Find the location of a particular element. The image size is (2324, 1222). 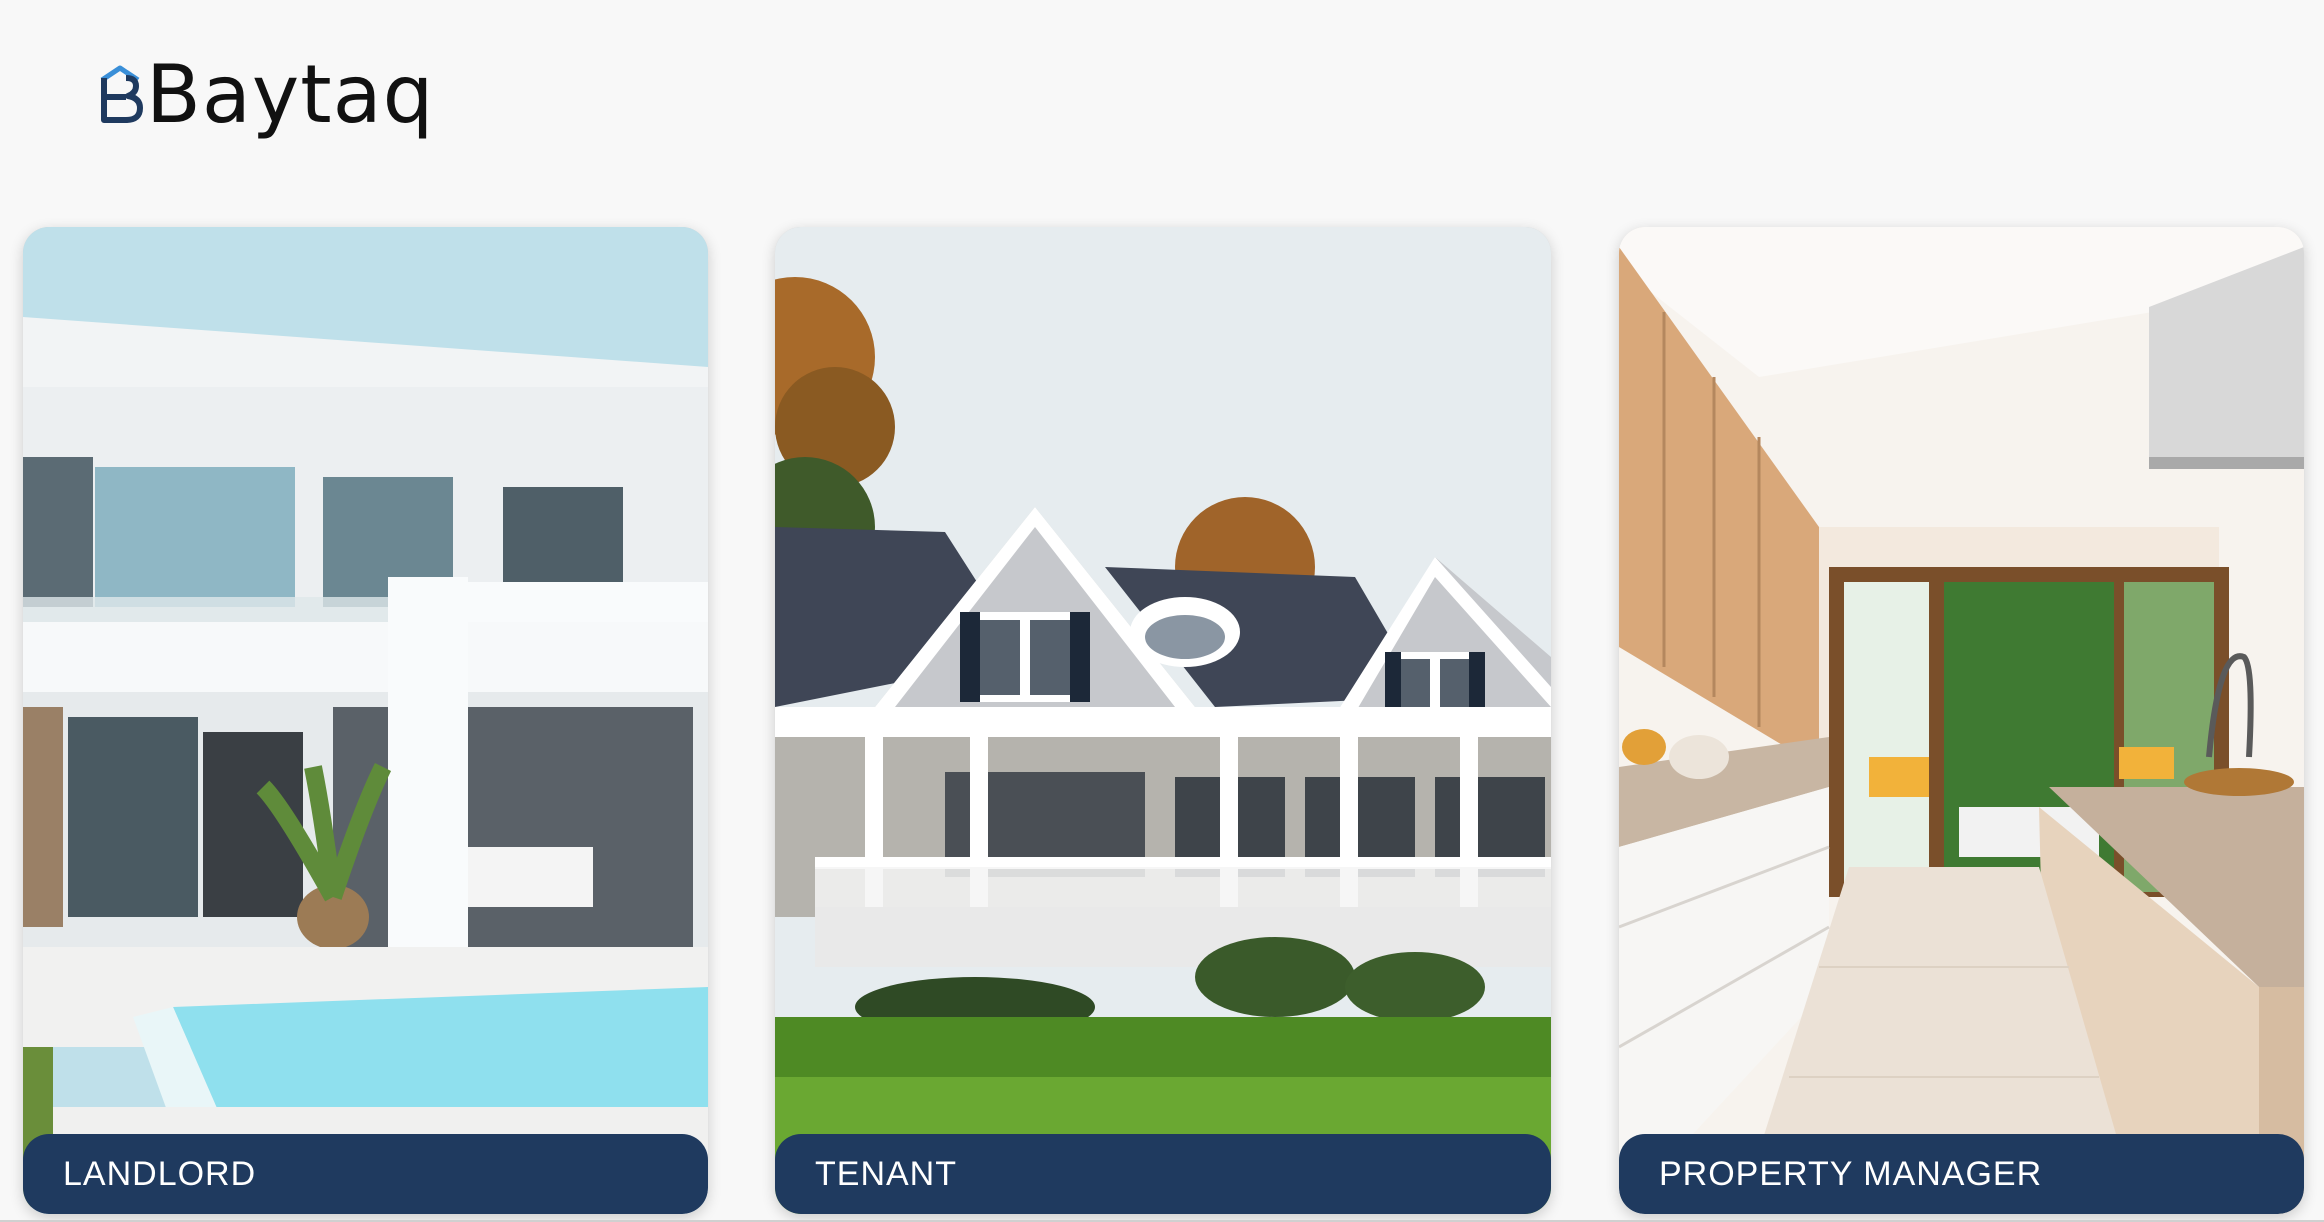

tenant-caption: TENANT is located at coordinates (1163, 1174).